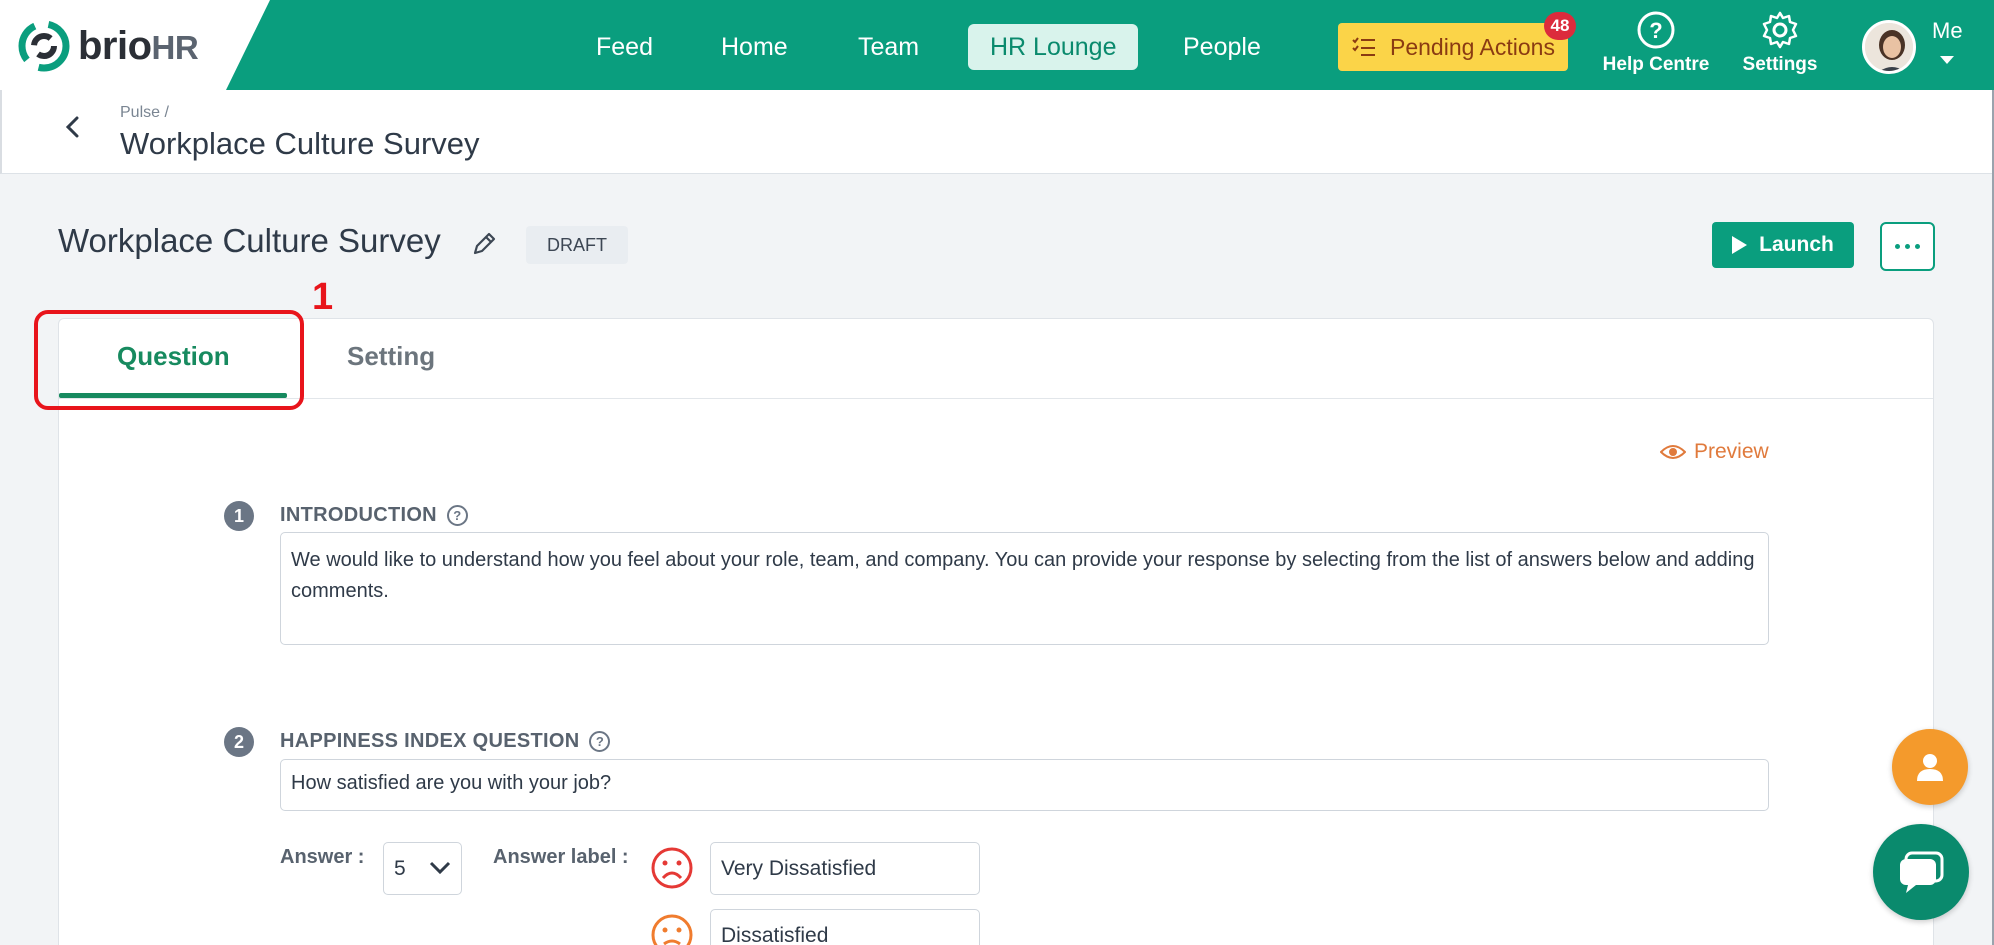 The image size is (1994, 945). I want to click on preview-link: Preview, so click(1714, 452).